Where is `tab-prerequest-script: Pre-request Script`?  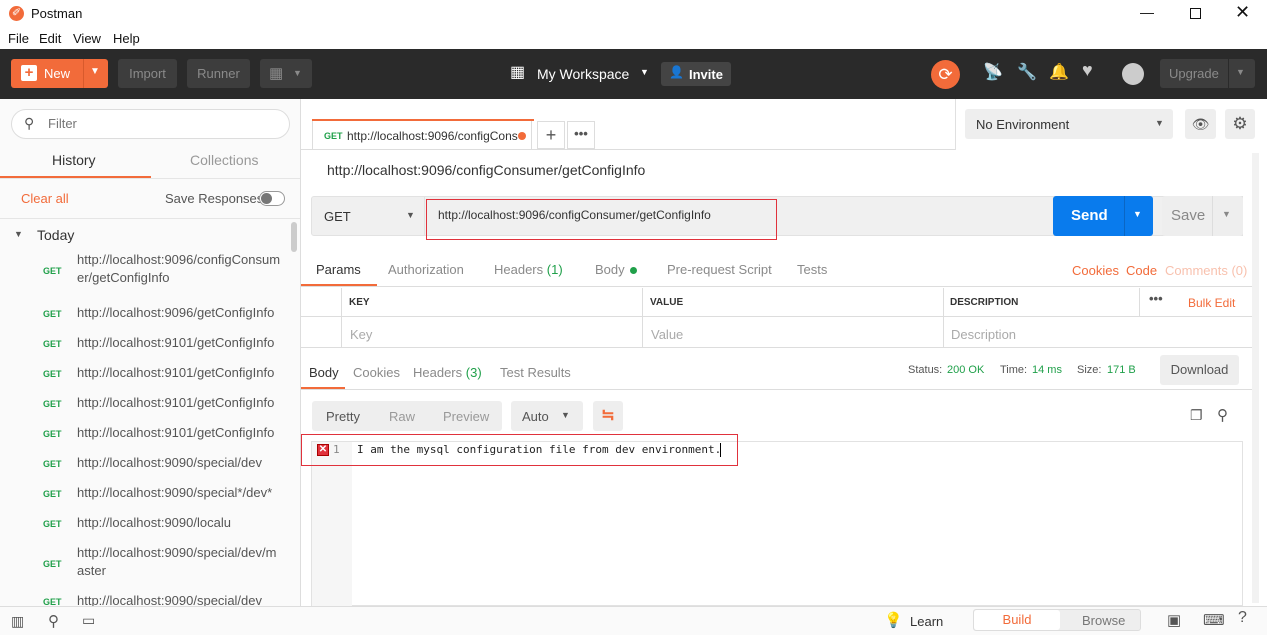
tab-prerequest-script: Pre-request Script is located at coordinates (719, 269).